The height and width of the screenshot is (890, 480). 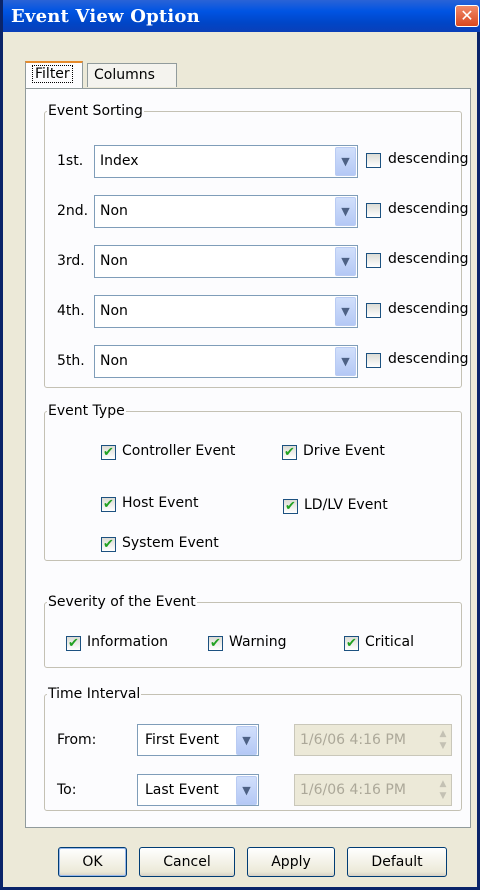 What do you see at coordinates (344, 451) in the screenshot?
I see `drive-event-label: Drive Event` at bounding box center [344, 451].